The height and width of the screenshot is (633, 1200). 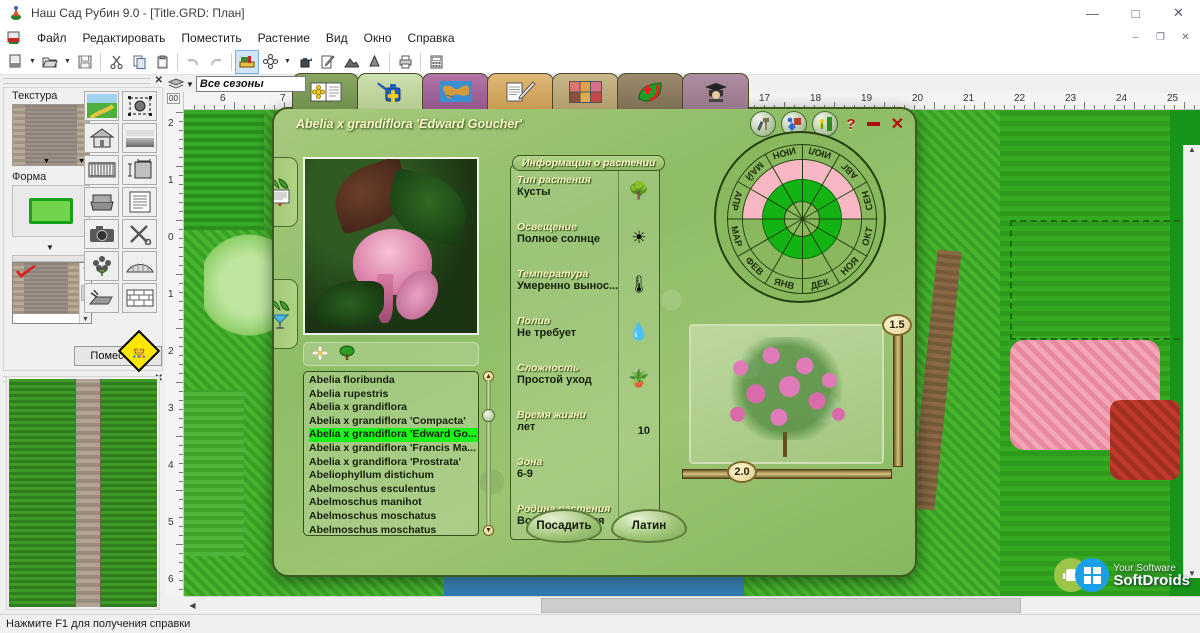 What do you see at coordinates (101, 266) in the screenshot?
I see `flower-icon` at bounding box center [101, 266].